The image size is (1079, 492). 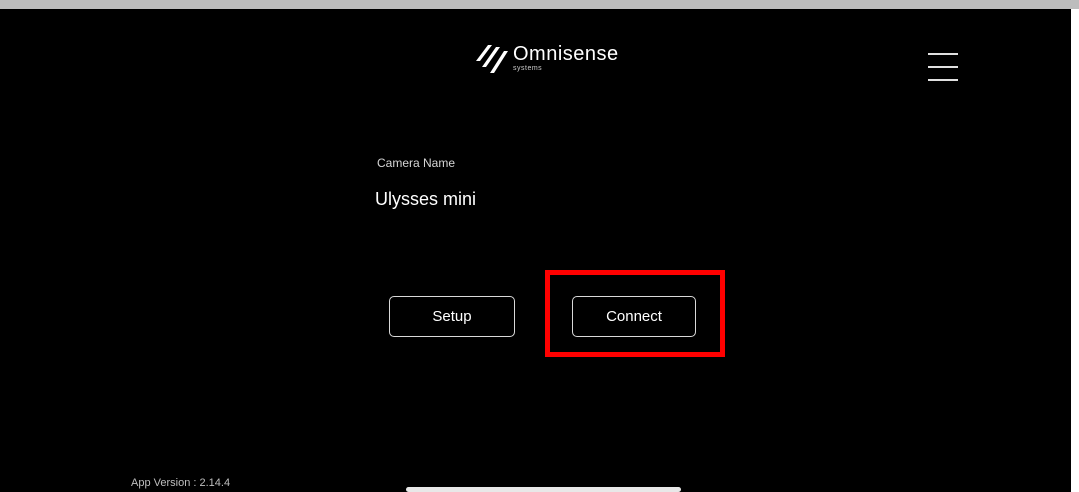 I want to click on window-right-edge, so click(x=1075, y=250).